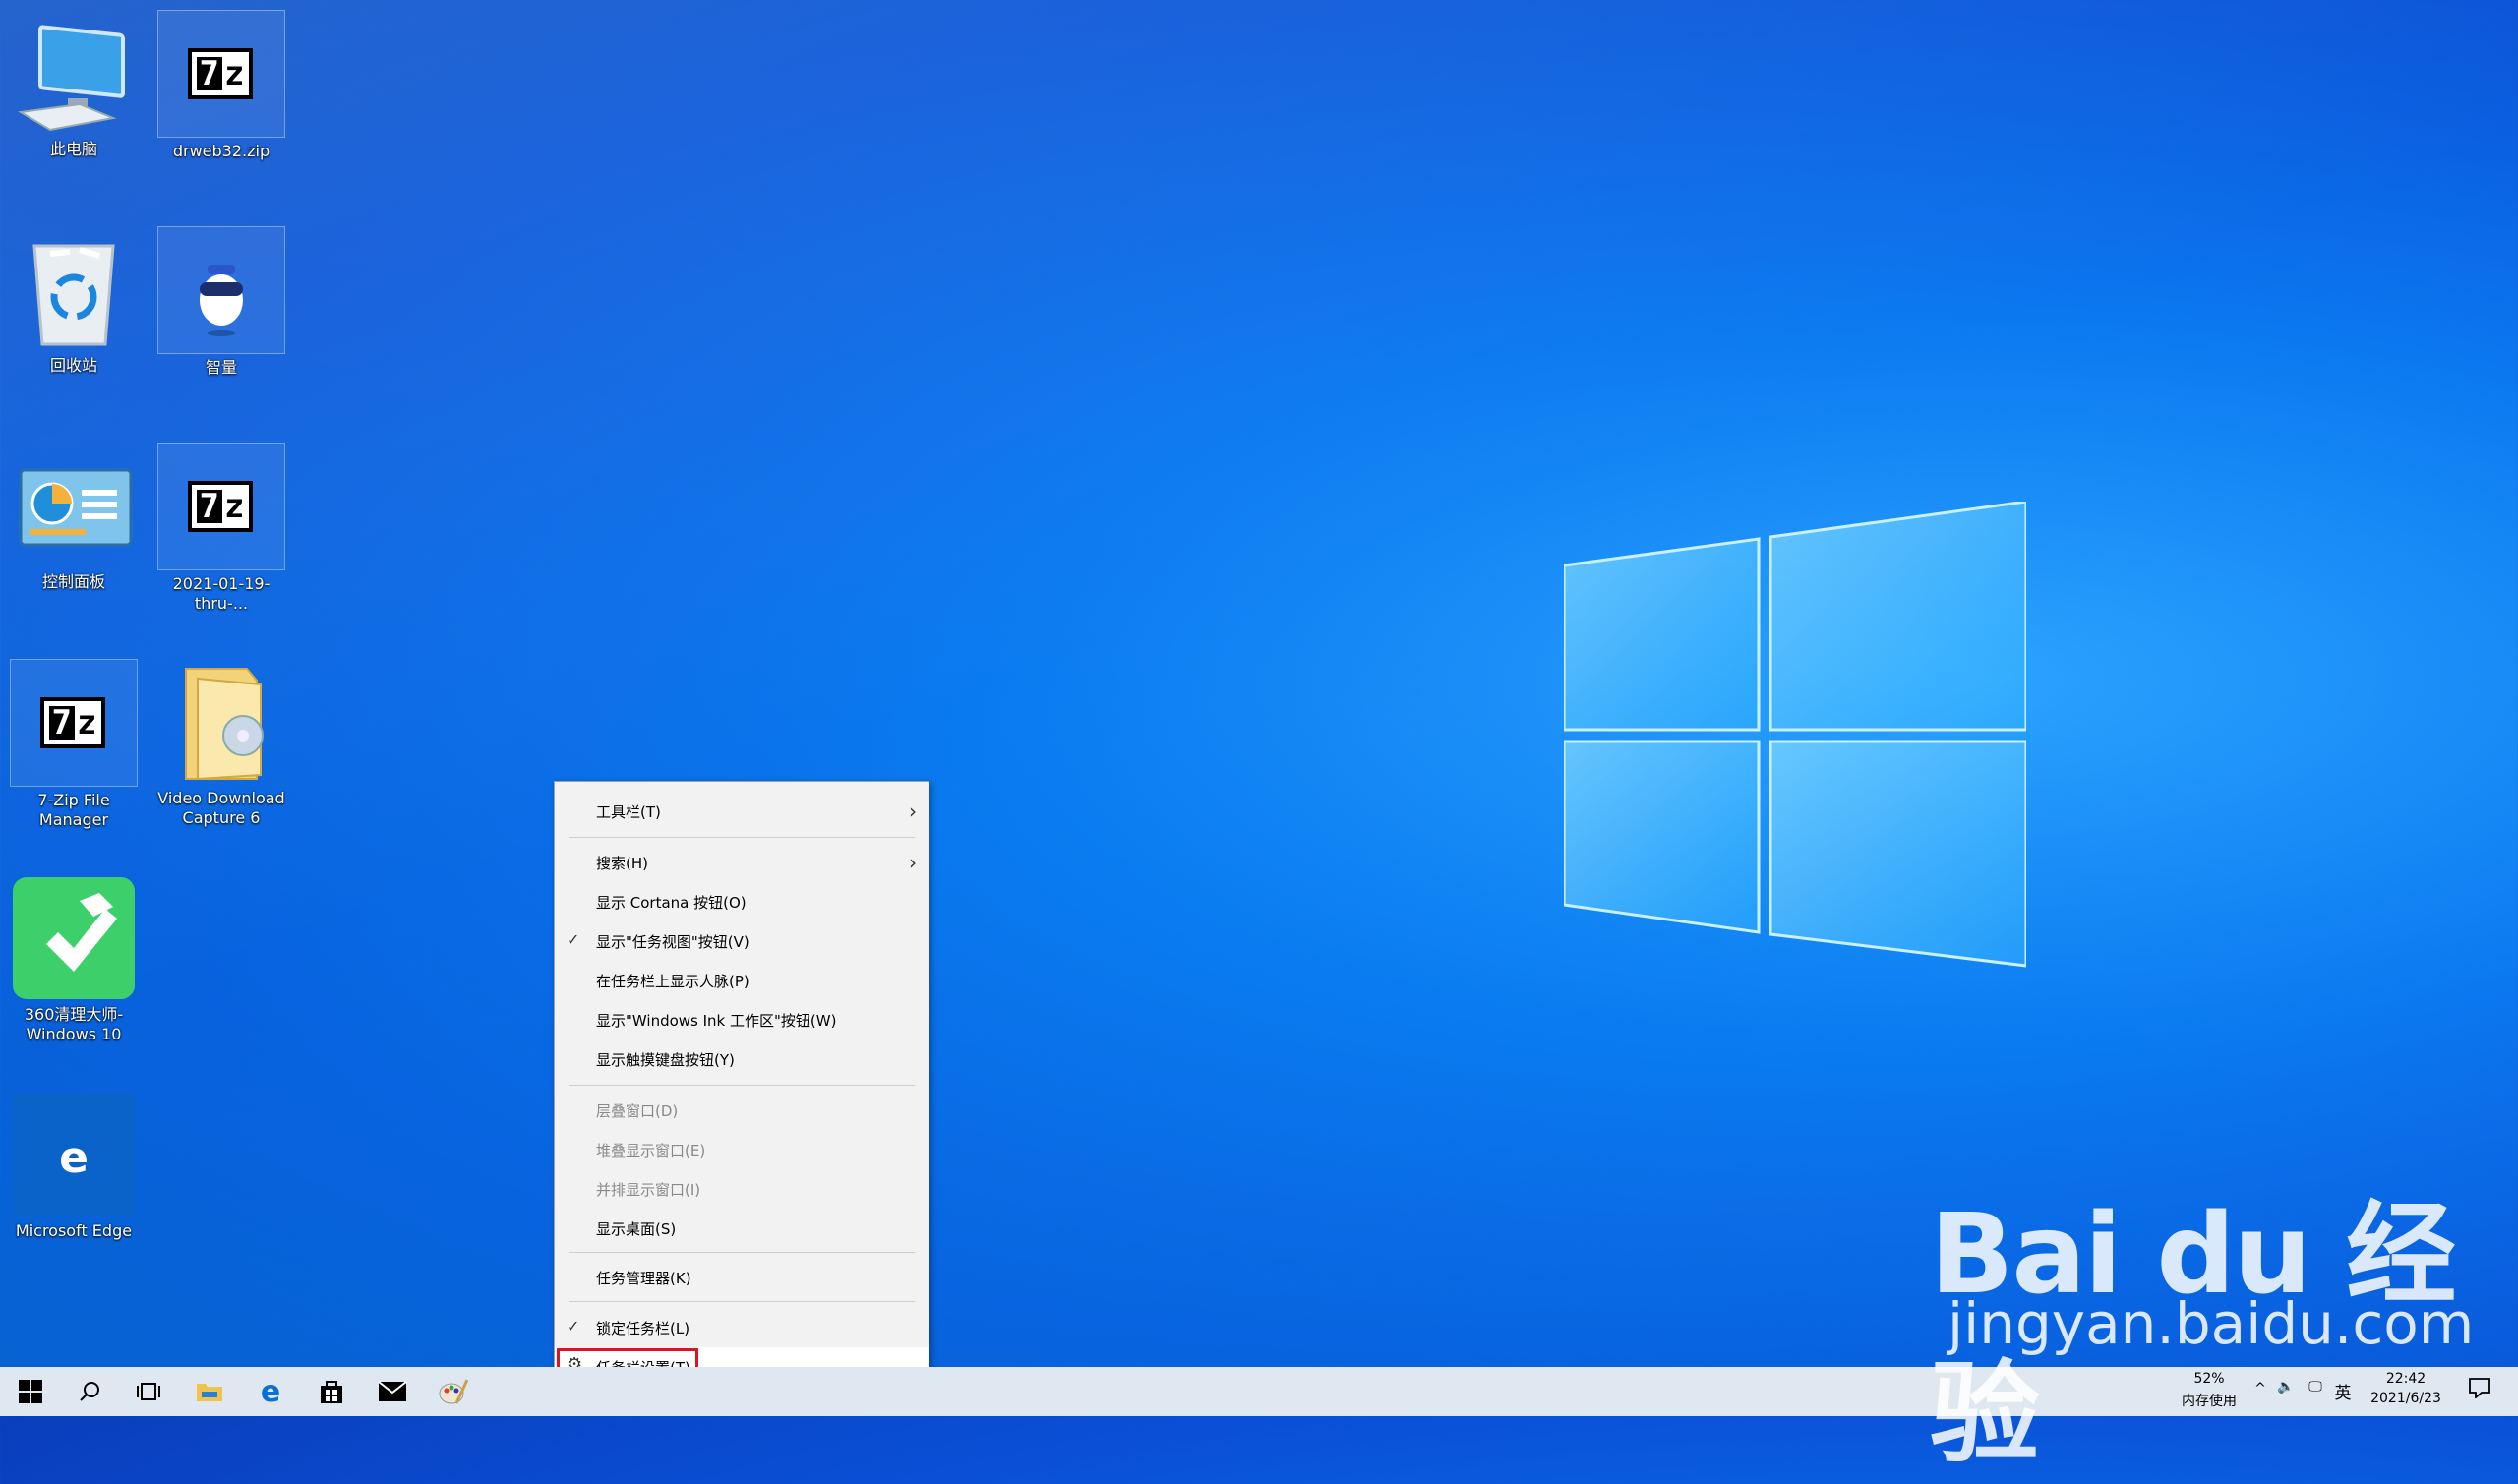 The height and width of the screenshot is (1484, 2518). I want to click on edge-taskbar-button: e, so click(270, 1391).